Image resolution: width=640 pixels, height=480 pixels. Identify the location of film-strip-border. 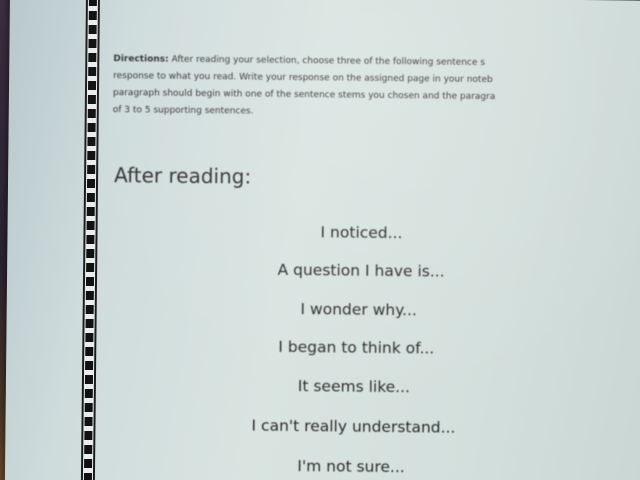
(90, 240).